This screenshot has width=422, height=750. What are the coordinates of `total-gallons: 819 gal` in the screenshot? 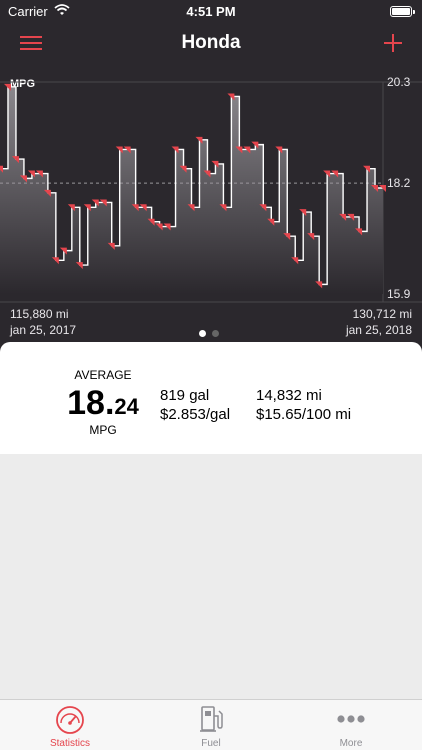 It's located at (185, 395).